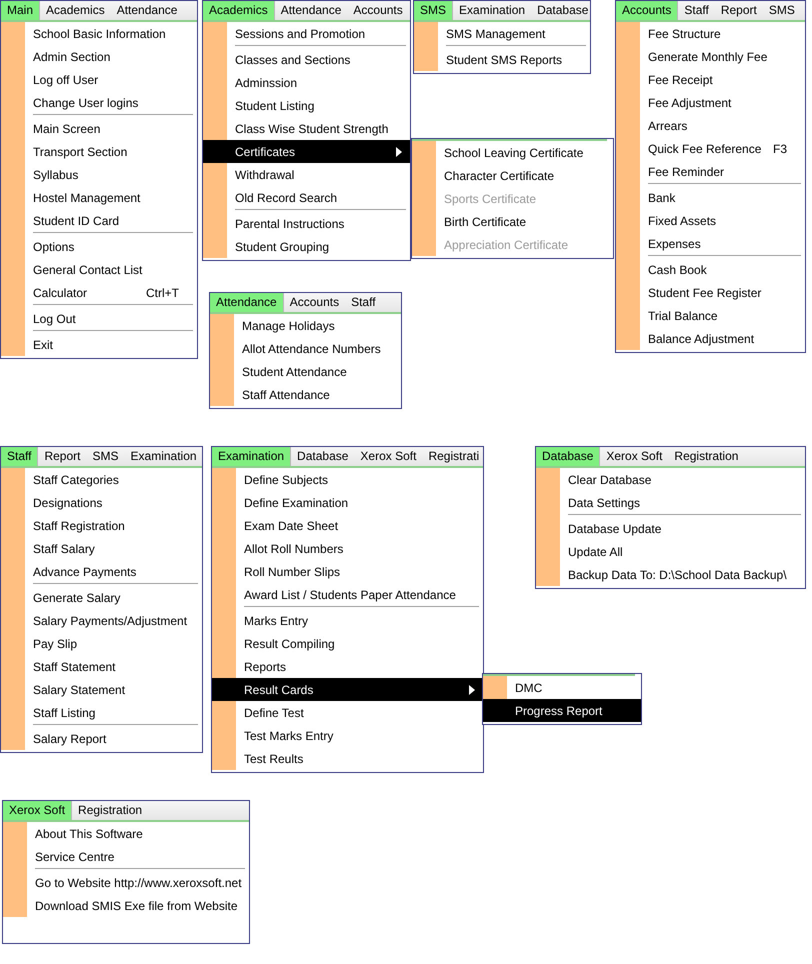  I want to click on menu-item: SMS Management, so click(502, 33).